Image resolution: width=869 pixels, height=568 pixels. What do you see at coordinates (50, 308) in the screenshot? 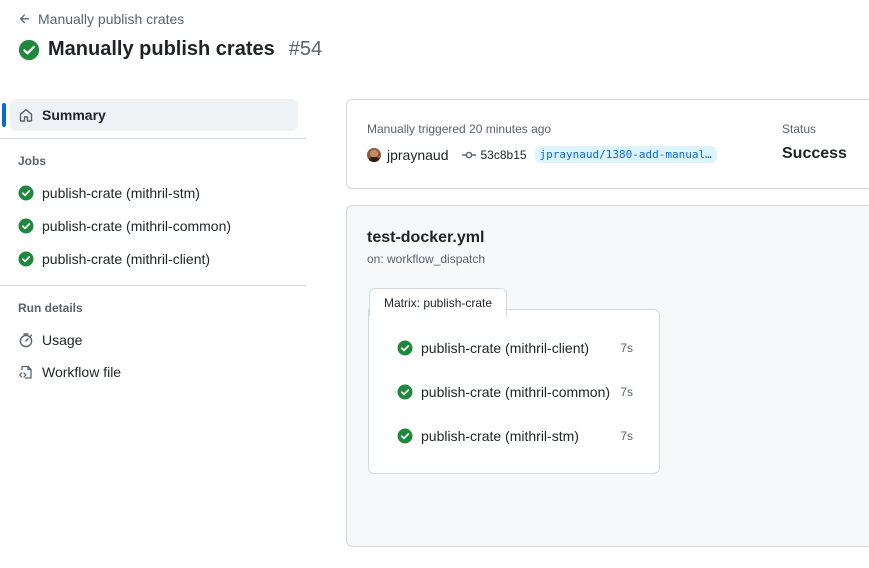
I see `run-details-heading: Run details` at bounding box center [50, 308].